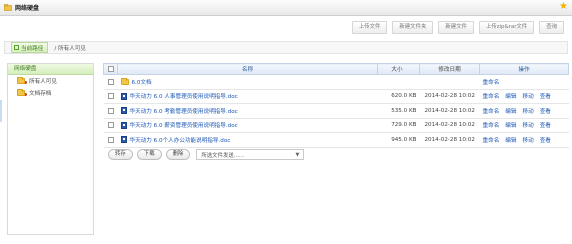 Image resolution: width=572 pixels, height=244 pixels. I want to click on name-cell: 华天动力 6.0 薪资管理员使用说明指导.doc, so click(247, 125).